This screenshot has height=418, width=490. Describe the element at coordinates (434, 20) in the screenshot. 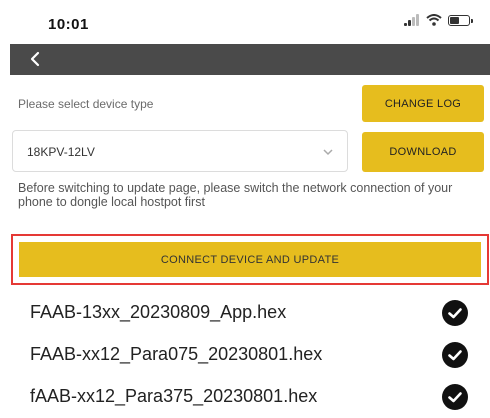

I see `wifi-icon` at that location.